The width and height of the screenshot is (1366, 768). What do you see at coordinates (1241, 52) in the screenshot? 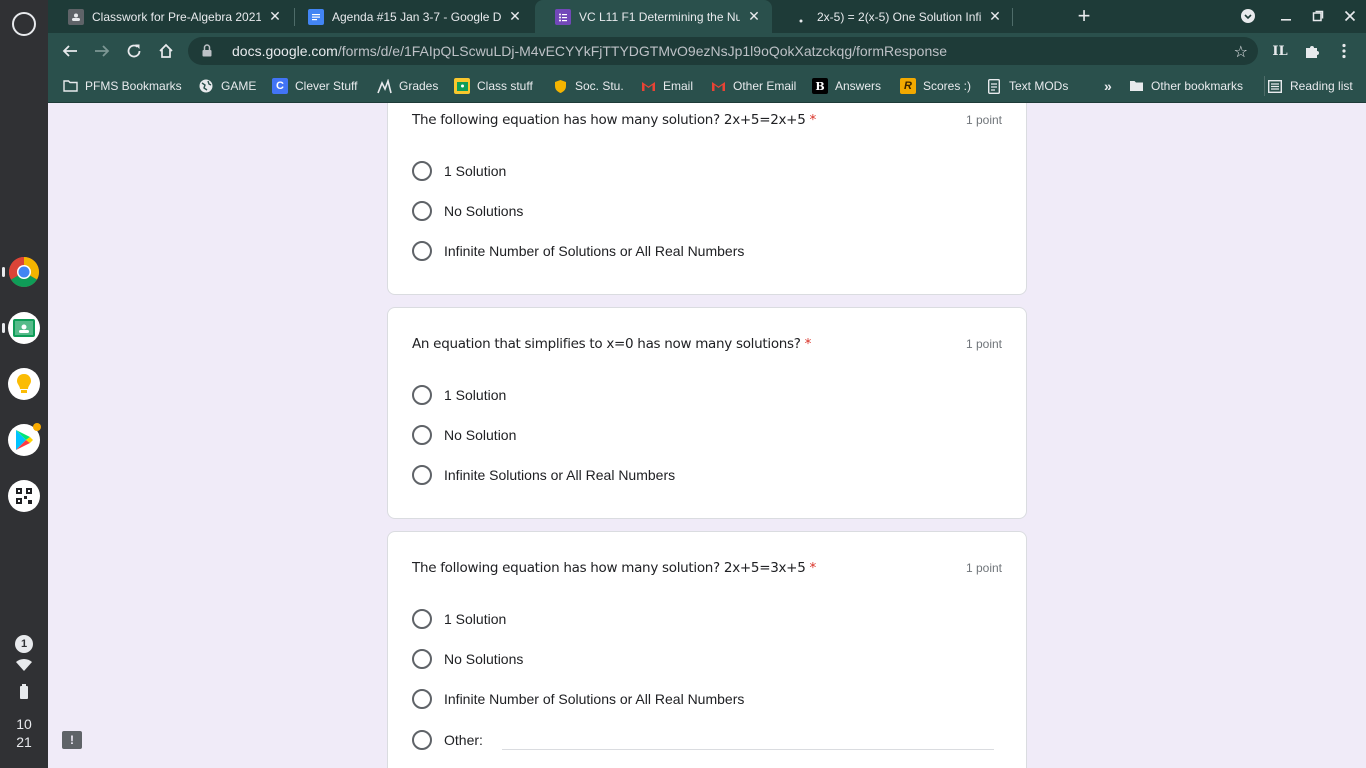
I see `bookmark-star-icon: ☆` at bounding box center [1241, 52].